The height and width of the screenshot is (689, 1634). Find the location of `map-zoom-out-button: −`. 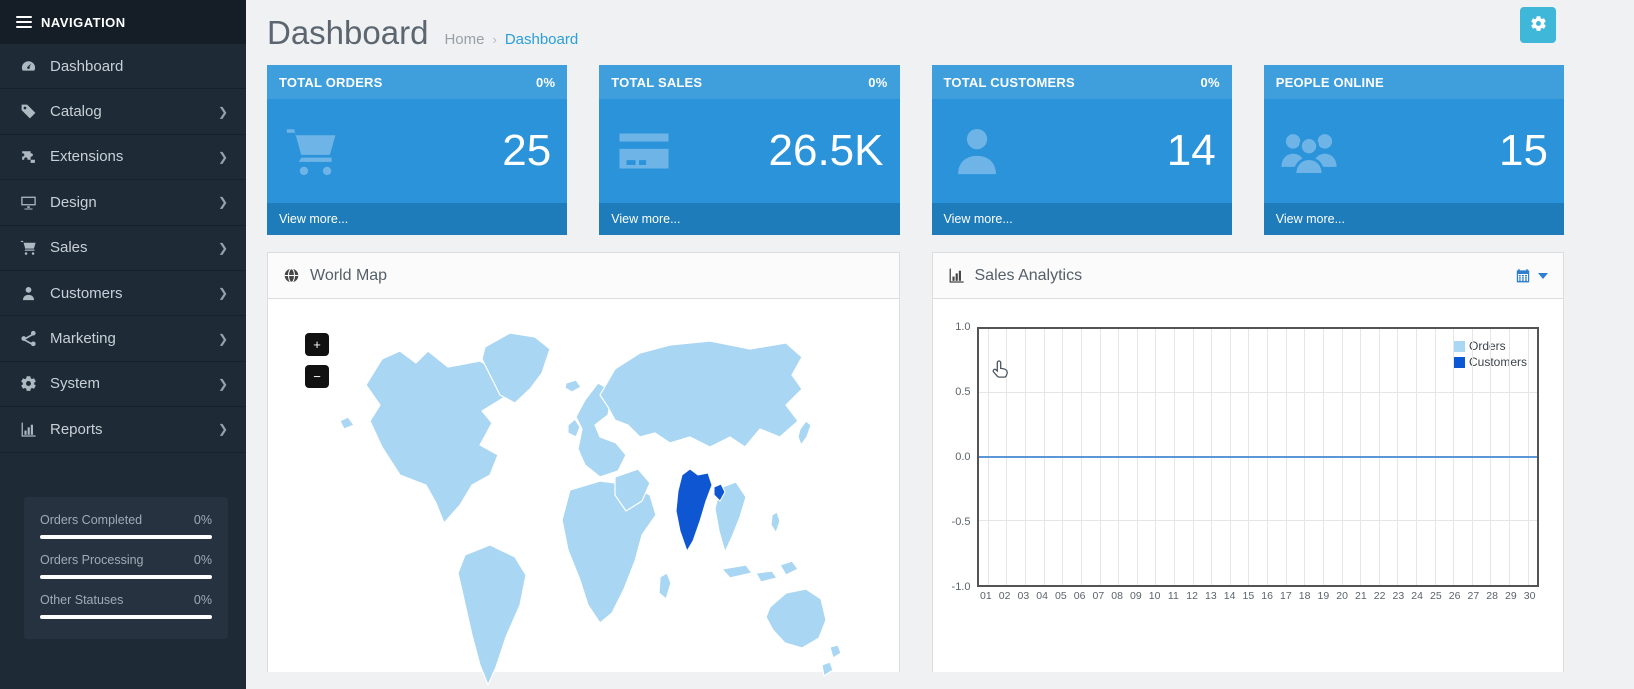

map-zoom-out-button: − is located at coordinates (317, 376).